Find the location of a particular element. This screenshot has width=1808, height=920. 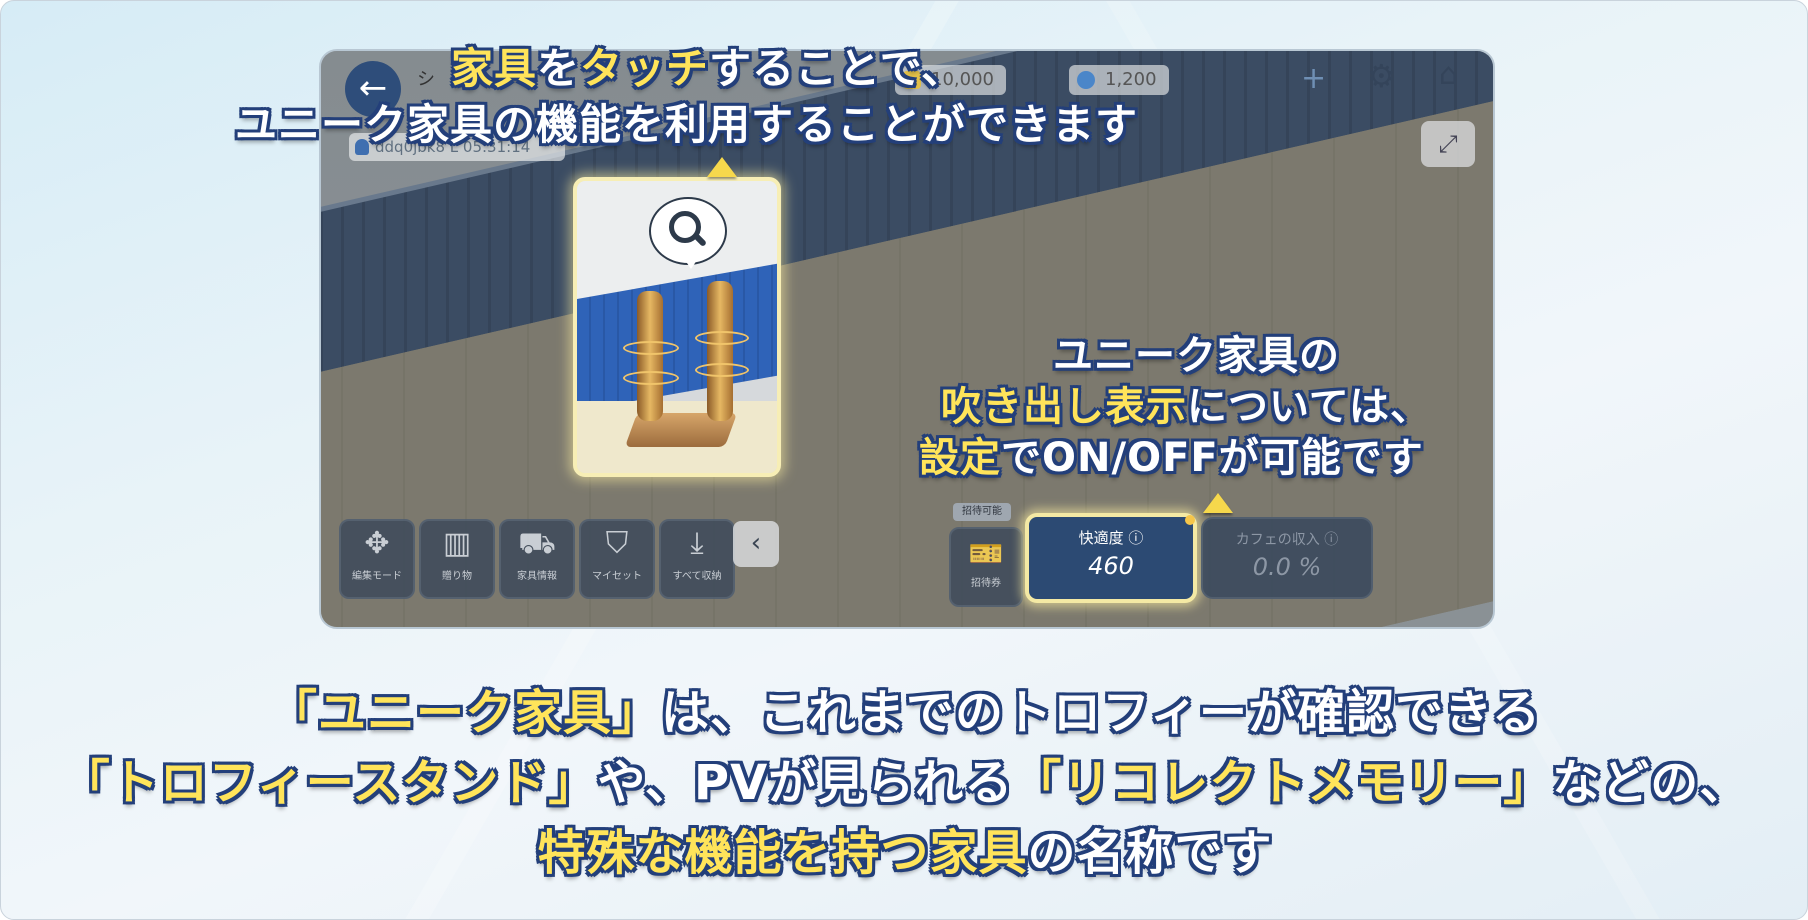

callout-touch-line2: ユニーク家具の機能を利用することができます is located at coordinates (687, 124).